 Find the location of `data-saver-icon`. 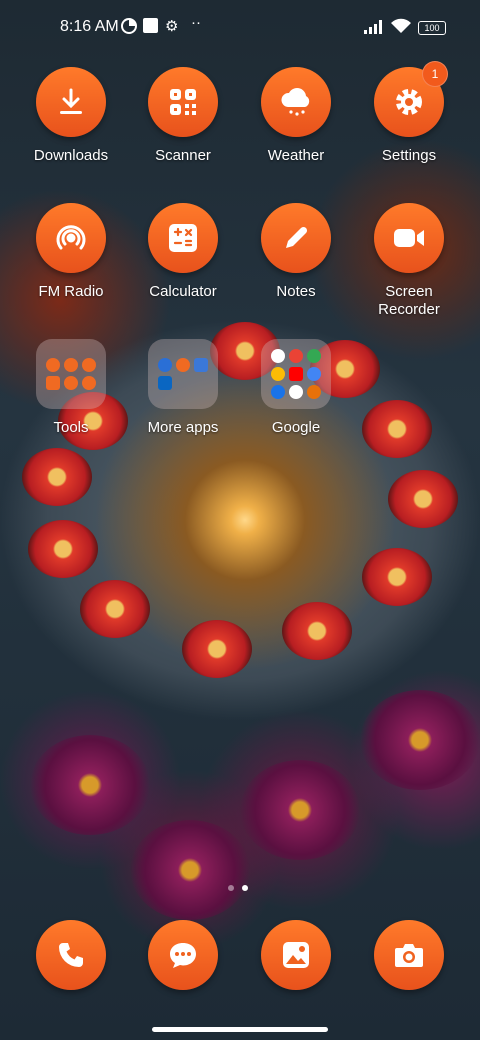

data-saver-icon is located at coordinates (129, 28).